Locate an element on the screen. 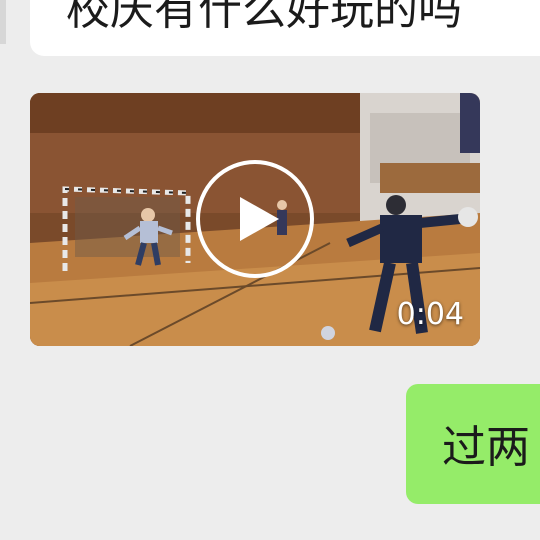 The image size is (540, 540). video-duration: 0:04 is located at coordinates (430, 314).